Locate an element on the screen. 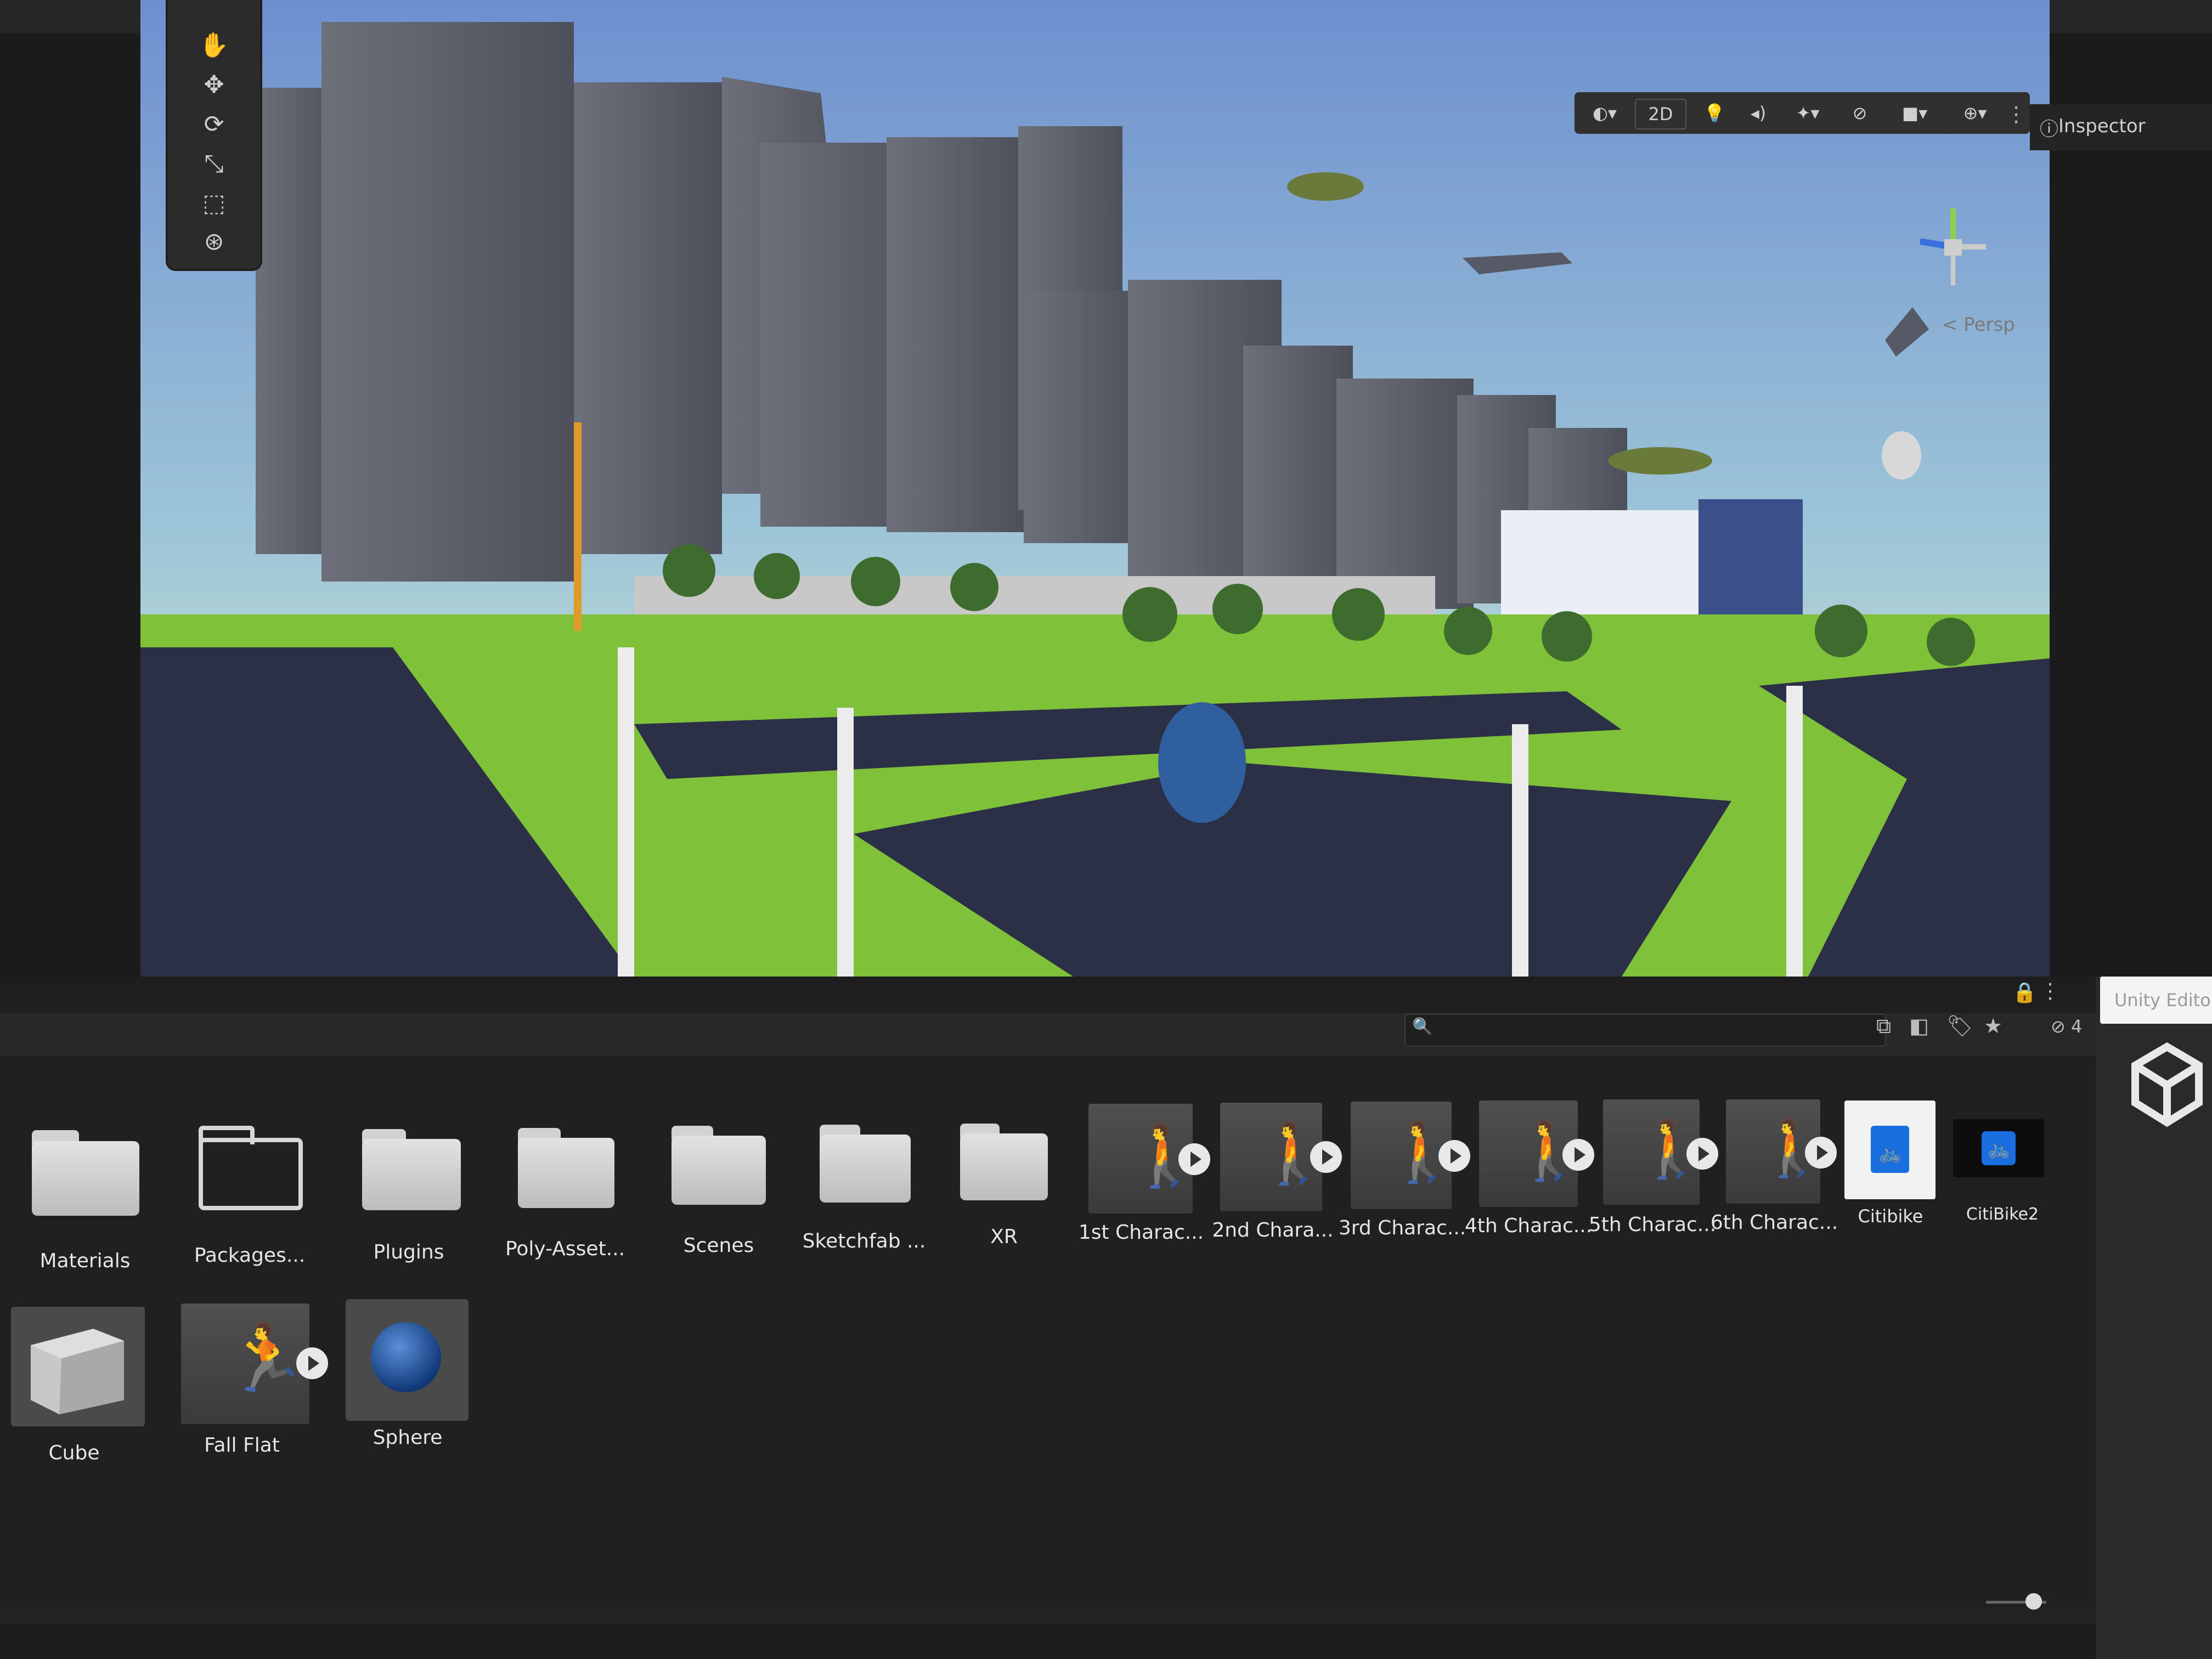 The height and width of the screenshot is (1659, 2212). asset-label: Plugins is located at coordinates (409, 1252).